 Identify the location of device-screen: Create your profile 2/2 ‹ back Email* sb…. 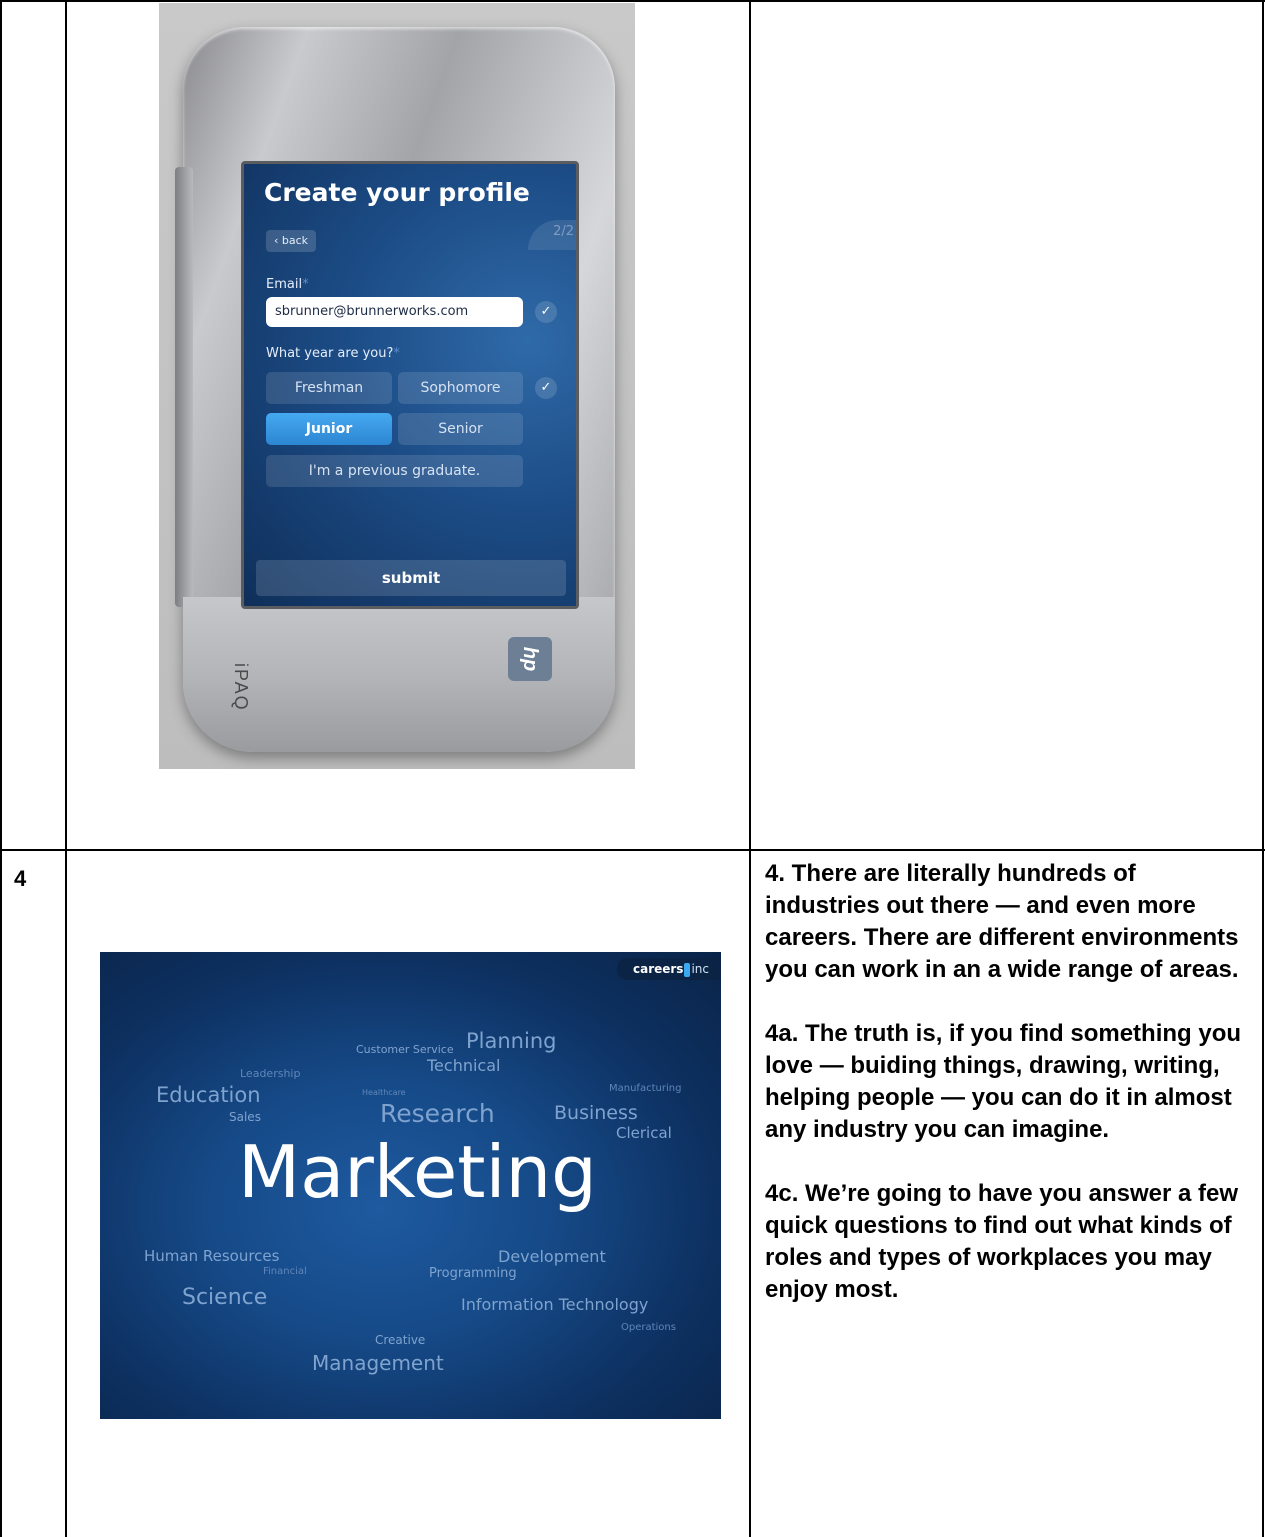
(410, 385).